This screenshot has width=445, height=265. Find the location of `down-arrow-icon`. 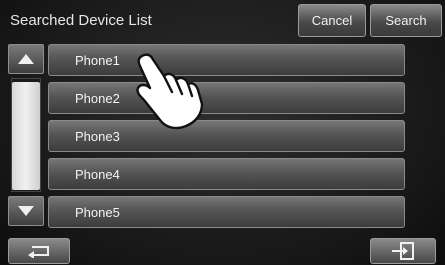

down-arrow-icon is located at coordinates (26, 211).